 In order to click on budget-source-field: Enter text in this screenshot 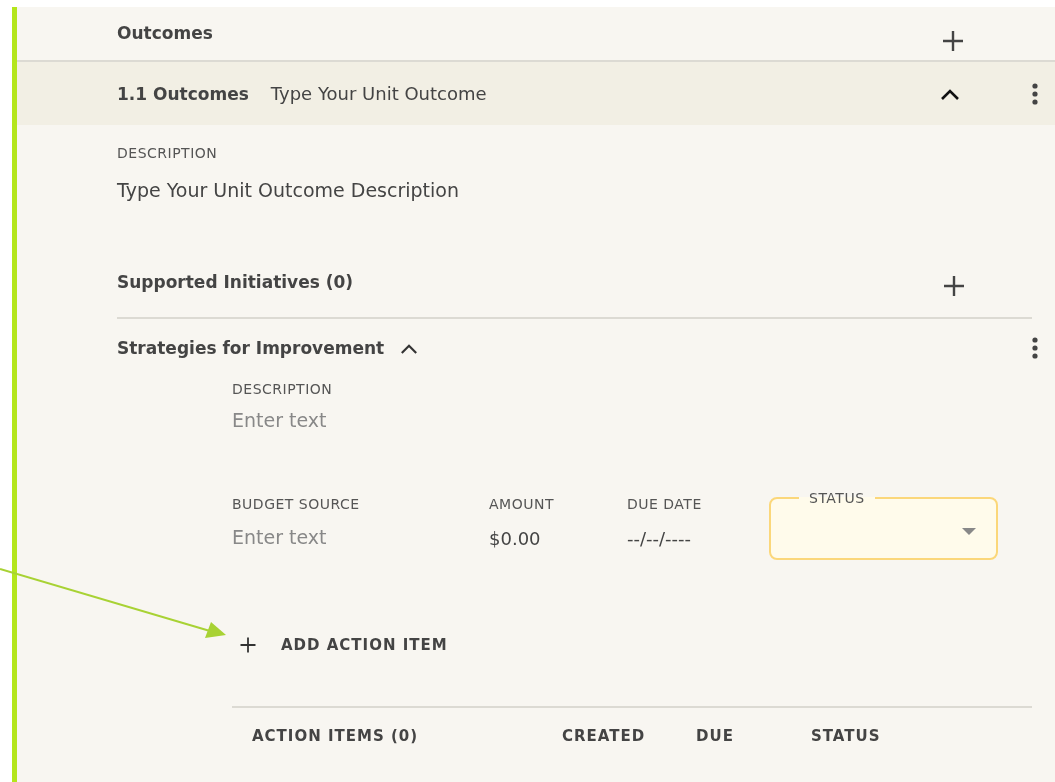, I will do `click(332, 537)`.